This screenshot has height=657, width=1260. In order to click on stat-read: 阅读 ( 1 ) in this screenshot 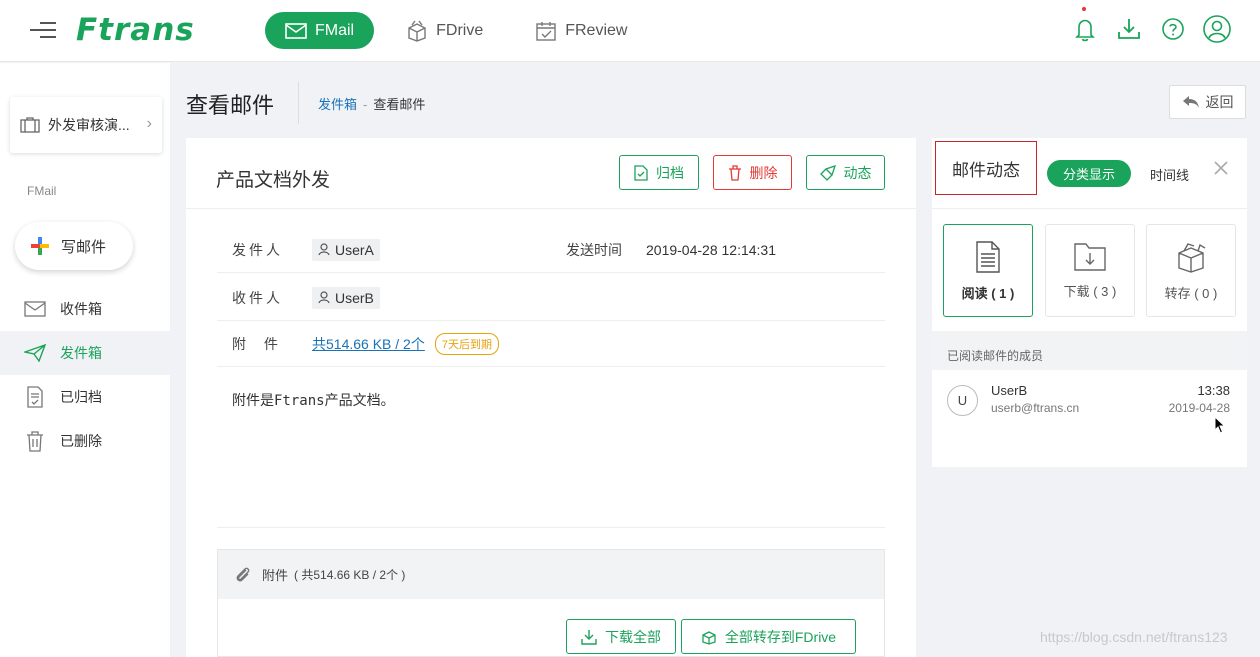, I will do `click(988, 270)`.